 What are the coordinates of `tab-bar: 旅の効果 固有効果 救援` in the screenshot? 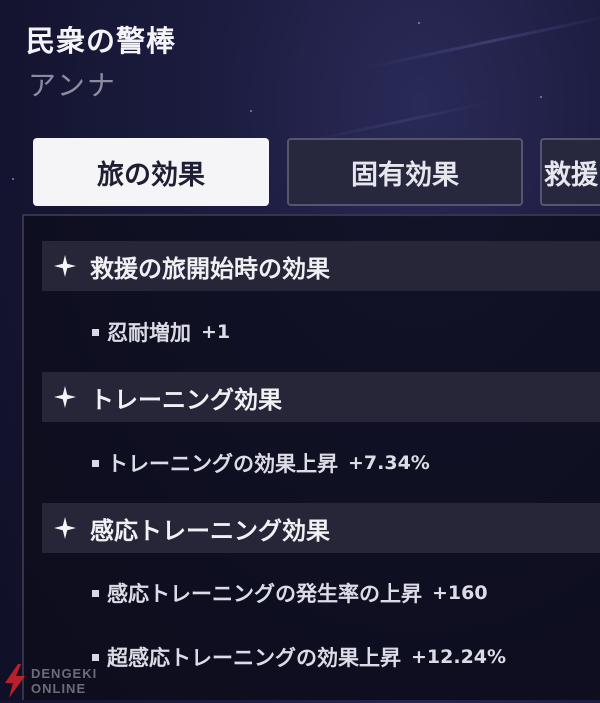 It's located at (316, 173).